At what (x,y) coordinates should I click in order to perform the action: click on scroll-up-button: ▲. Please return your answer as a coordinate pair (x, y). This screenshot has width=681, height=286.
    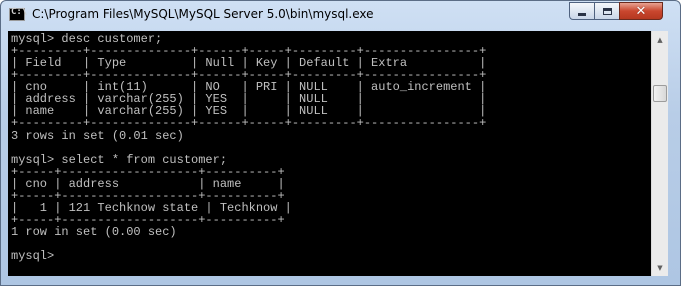
    Looking at the image, I should click on (660, 39).